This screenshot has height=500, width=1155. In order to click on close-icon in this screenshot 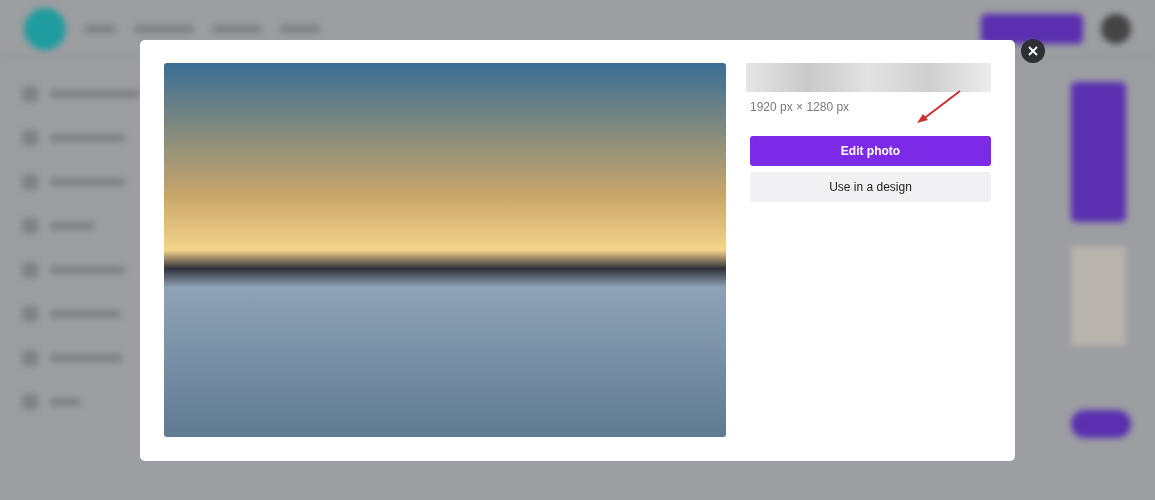, I will do `click(1033, 51)`.